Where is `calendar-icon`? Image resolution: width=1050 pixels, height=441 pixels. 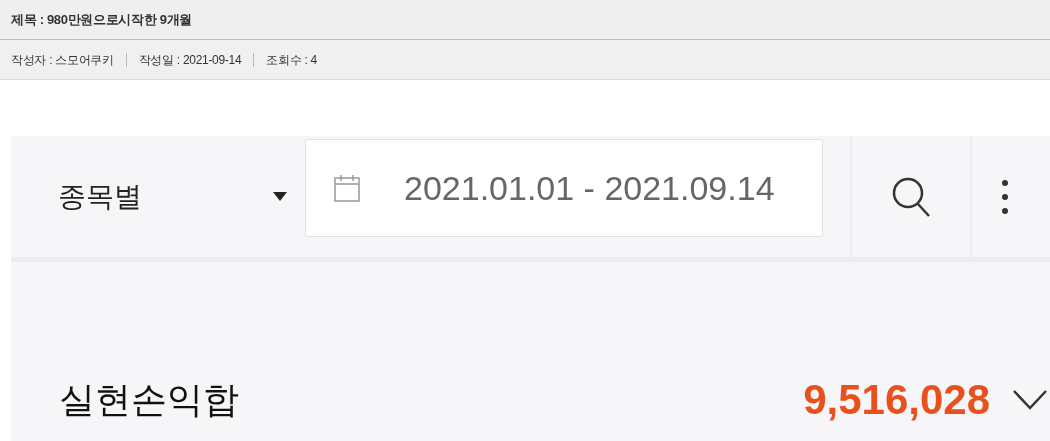 calendar-icon is located at coordinates (347, 188).